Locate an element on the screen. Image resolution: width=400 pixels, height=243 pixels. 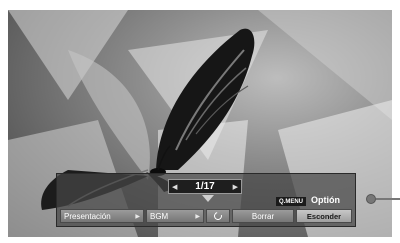
rotate-button is located at coordinates (218, 216).